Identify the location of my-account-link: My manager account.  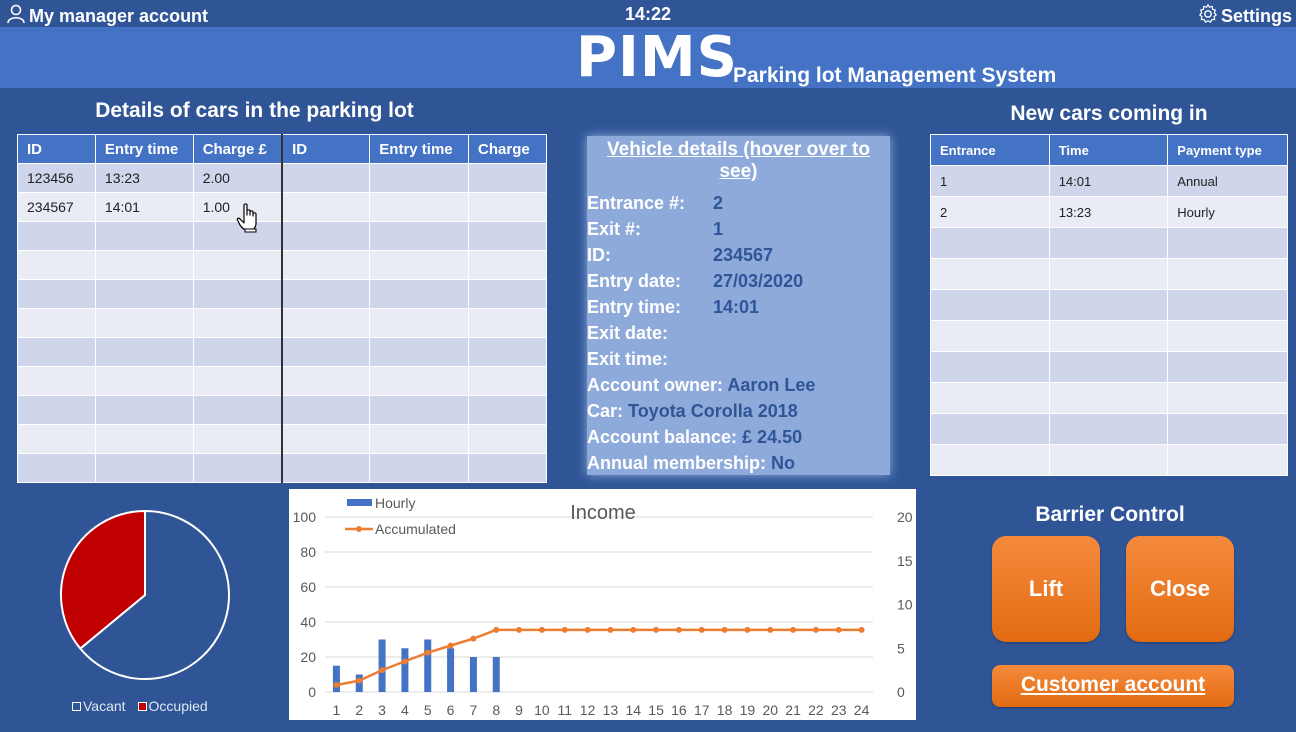
(107, 16).